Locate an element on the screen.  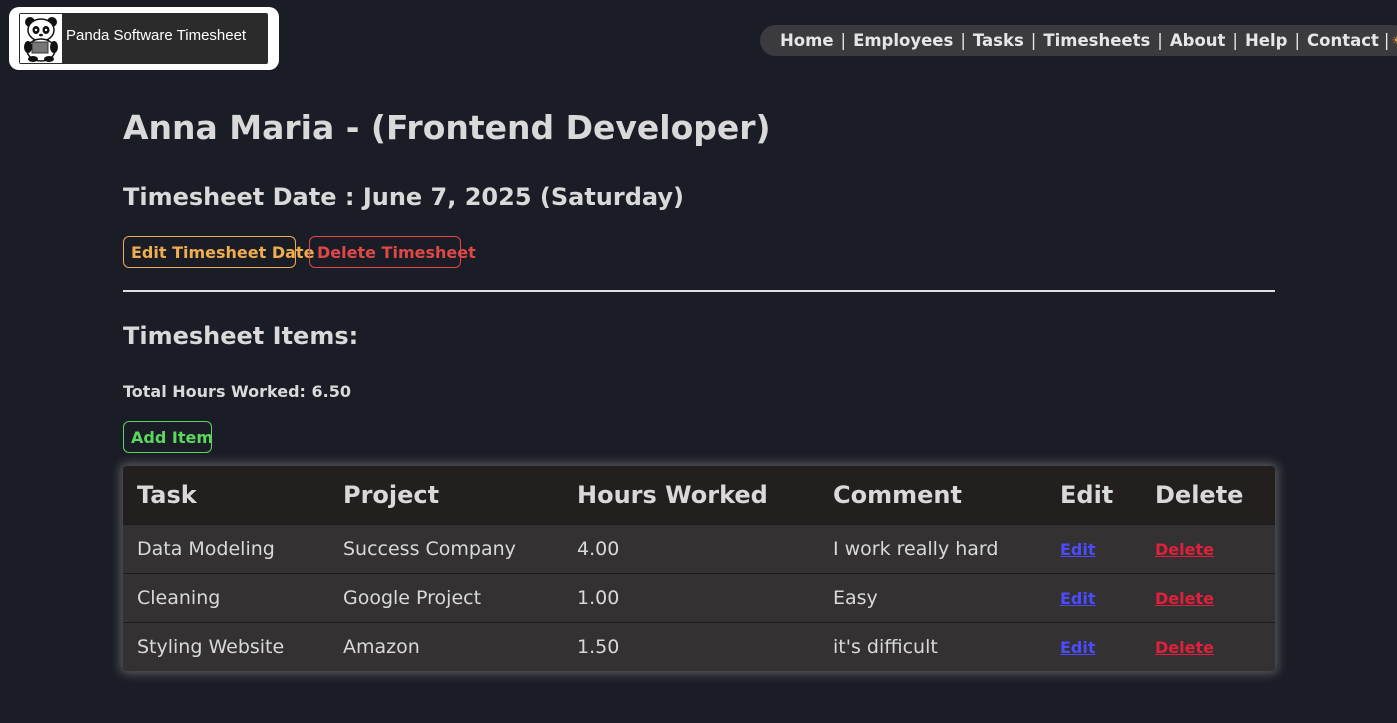
nav-timesheets: Timesheets is located at coordinates (1096, 40).